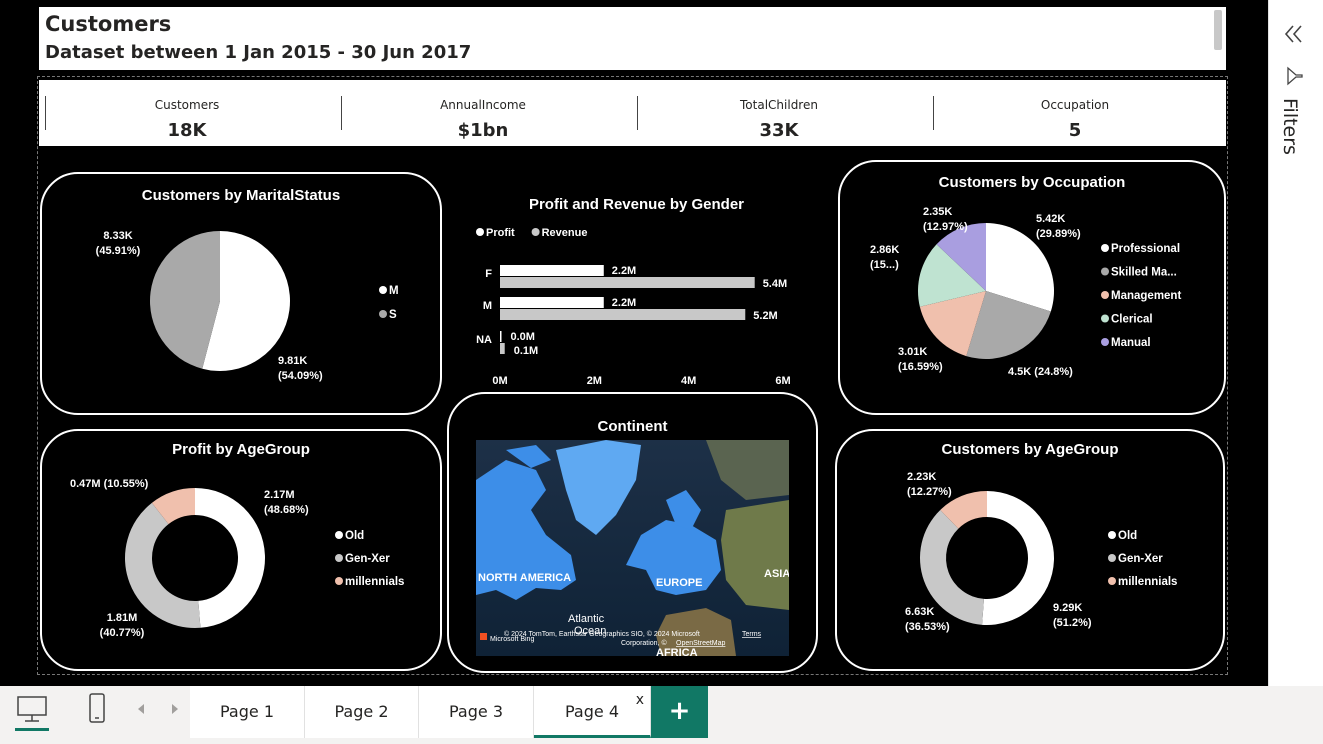 This screenshot has width=1323, height=744. Describe the element at coordinates (117, 236) in the screenshot. I see `data-label: 8.33K` at that location.